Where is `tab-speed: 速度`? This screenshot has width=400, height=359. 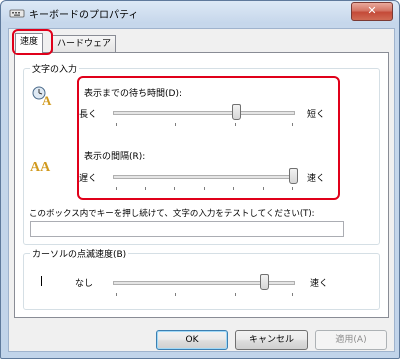 tab-speed: 速度 is located at coordinates (29, 43).